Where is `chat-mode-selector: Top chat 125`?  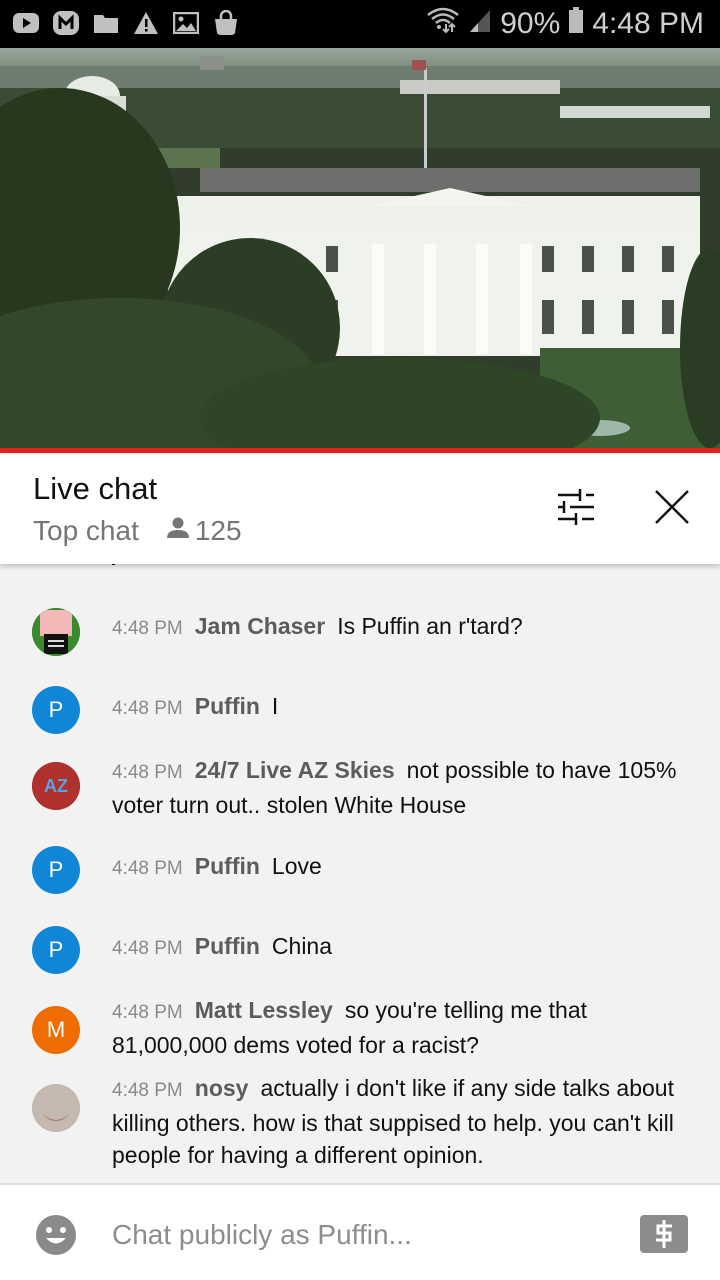 chat-mode-selector: Top chat 125 is located at coordinates (137, 531).